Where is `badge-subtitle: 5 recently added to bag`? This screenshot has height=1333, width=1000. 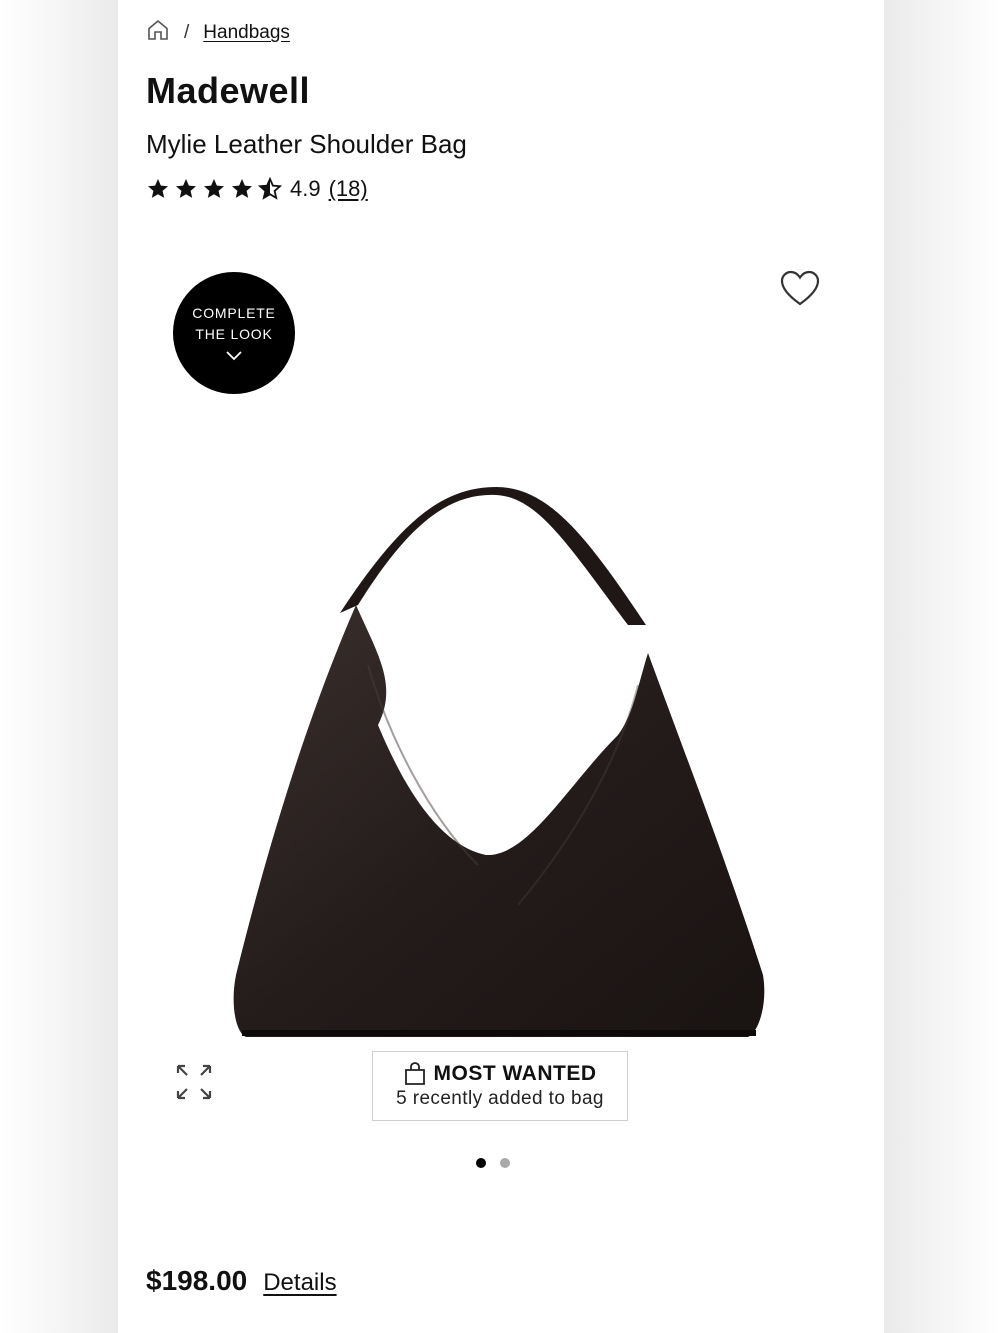
badge-subtitle: 5 recently added to bag is located at coordinates (500, 1098).